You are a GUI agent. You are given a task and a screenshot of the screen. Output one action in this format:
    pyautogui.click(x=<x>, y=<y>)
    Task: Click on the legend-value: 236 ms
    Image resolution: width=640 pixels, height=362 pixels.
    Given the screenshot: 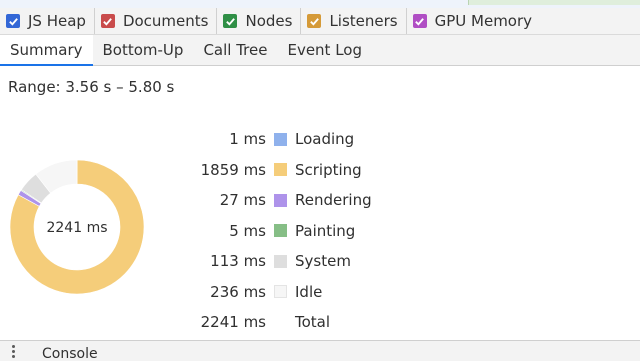 What is the action you would take?
    pyautogui.click(x=228, y=292)
    